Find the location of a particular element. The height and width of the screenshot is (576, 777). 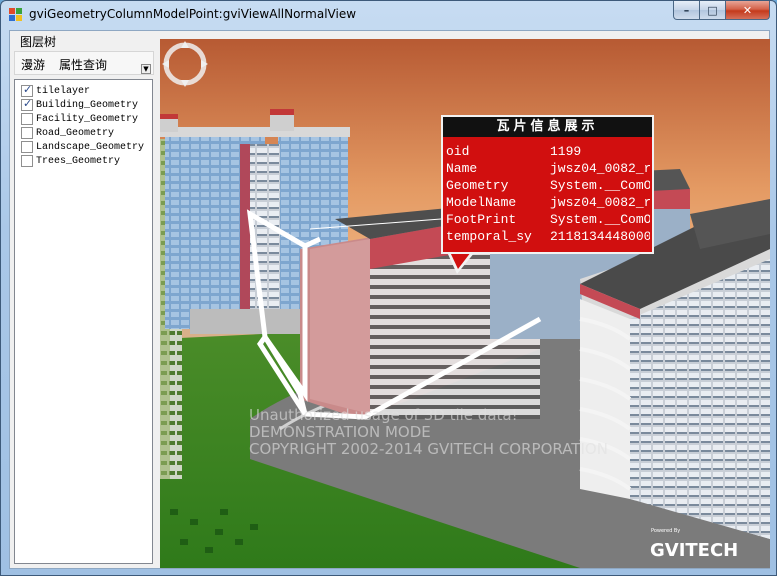

maximize-button: □ is located at coordinates (713, 10).